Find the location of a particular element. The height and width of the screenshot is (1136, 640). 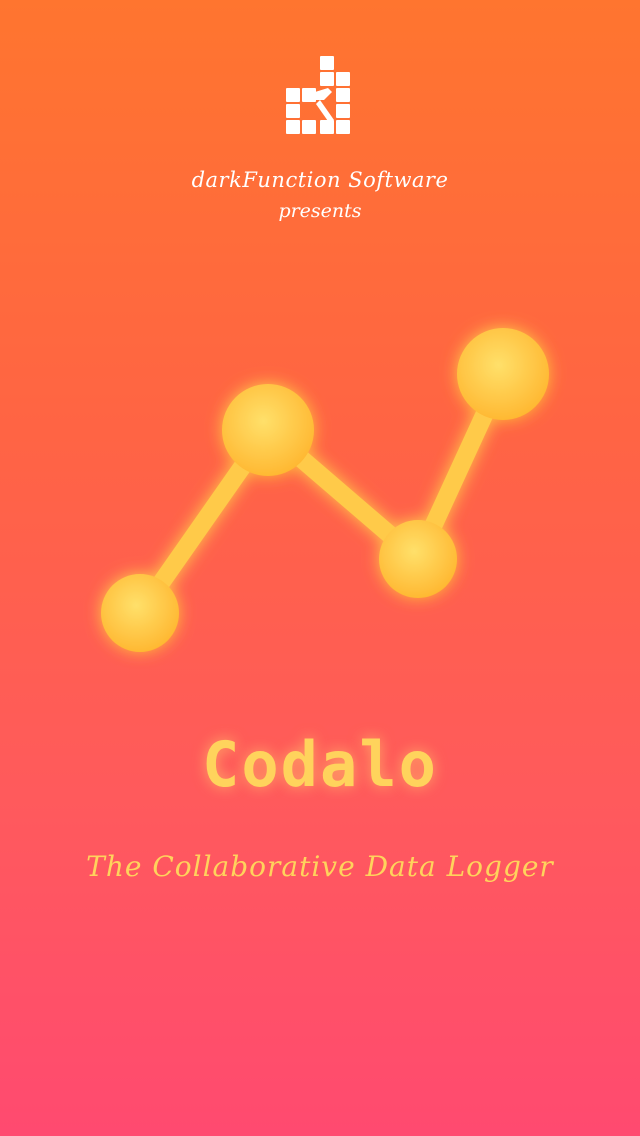

grid-hammer-logo-icon is located at coordinates (320, 100).